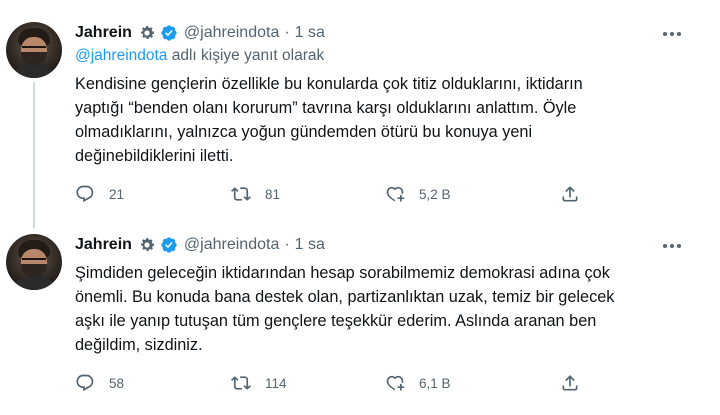  Describe the element at coordinates (34, 155) in the screenshot. I see `thread-line` at that location.